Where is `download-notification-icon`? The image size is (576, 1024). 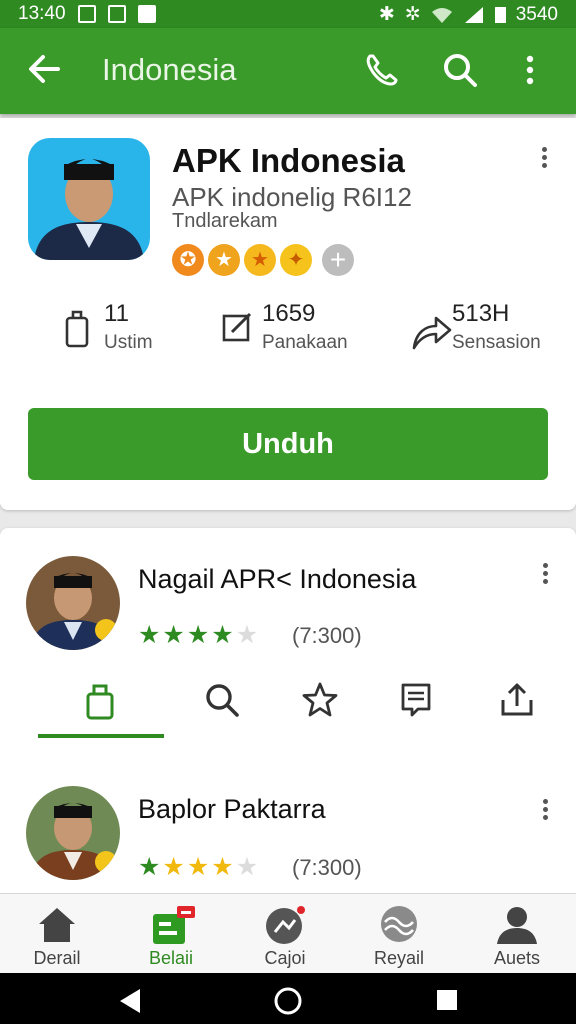 download-notification-icon is located at coordinates (146, 14).